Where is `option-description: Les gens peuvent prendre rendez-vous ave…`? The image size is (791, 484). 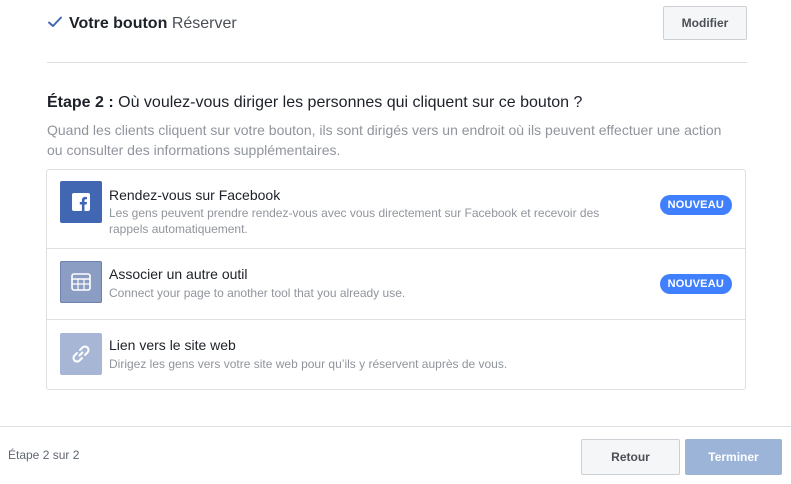
option-description: Les gens peuvent prendre rendez-vous ave… is located at coordinates (354, 221).